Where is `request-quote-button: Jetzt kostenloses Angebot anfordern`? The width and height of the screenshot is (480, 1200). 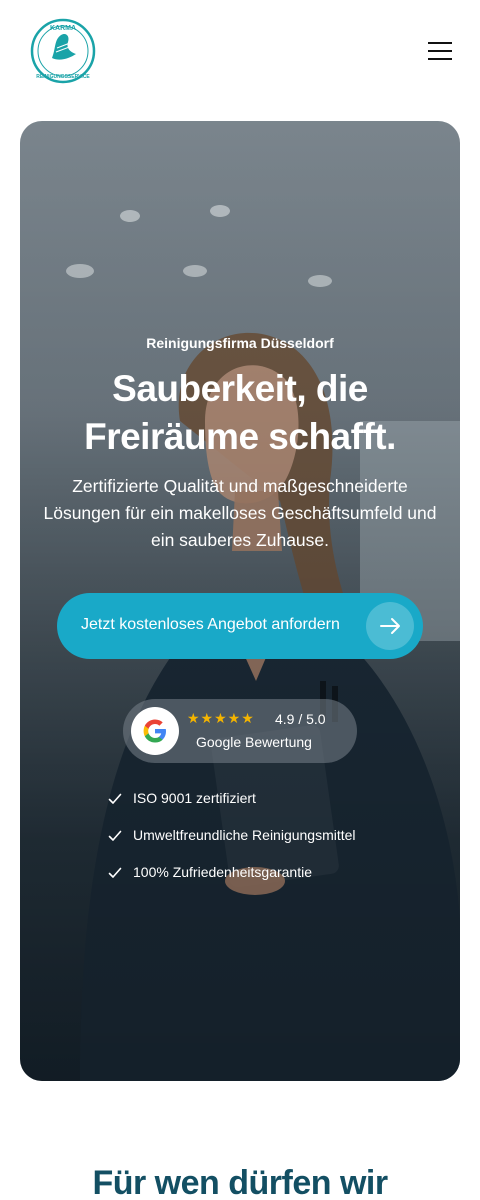
request-quote-button: Jetzt kostenloses Angebot anfordern is located at coordinates (240, 626).